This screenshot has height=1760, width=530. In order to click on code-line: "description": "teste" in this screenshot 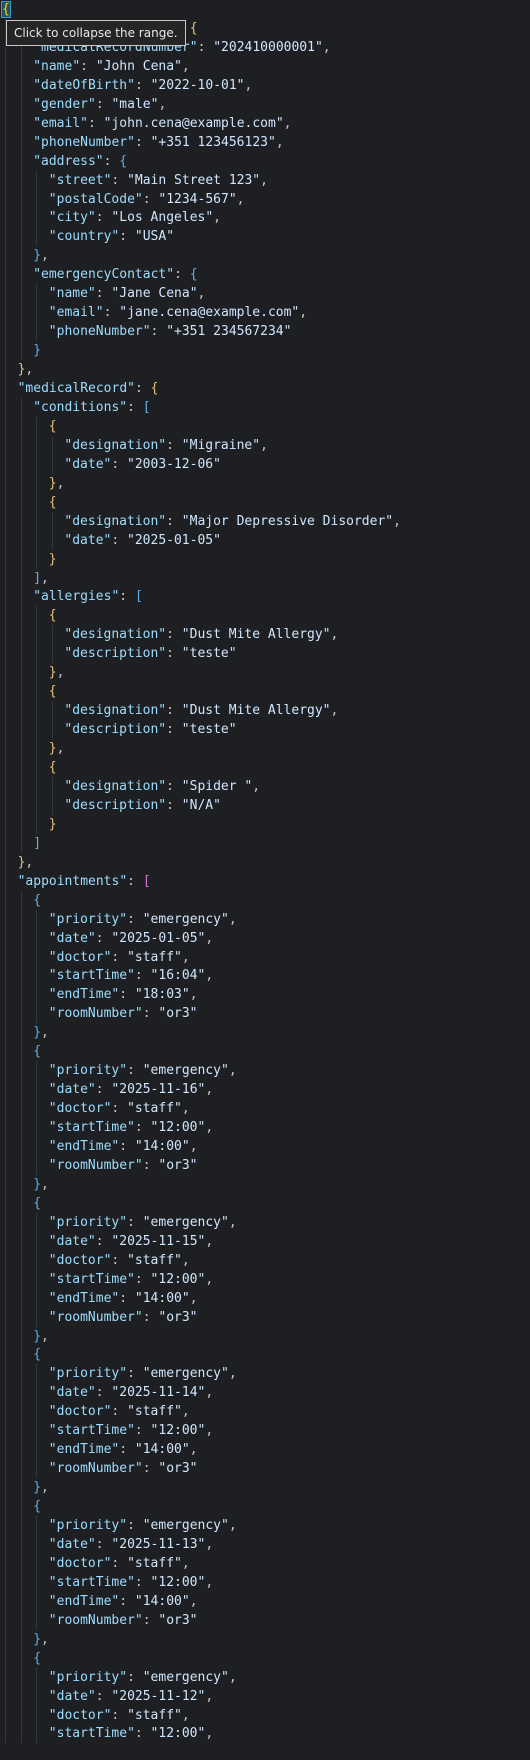, I will do `click(265, 654)`.